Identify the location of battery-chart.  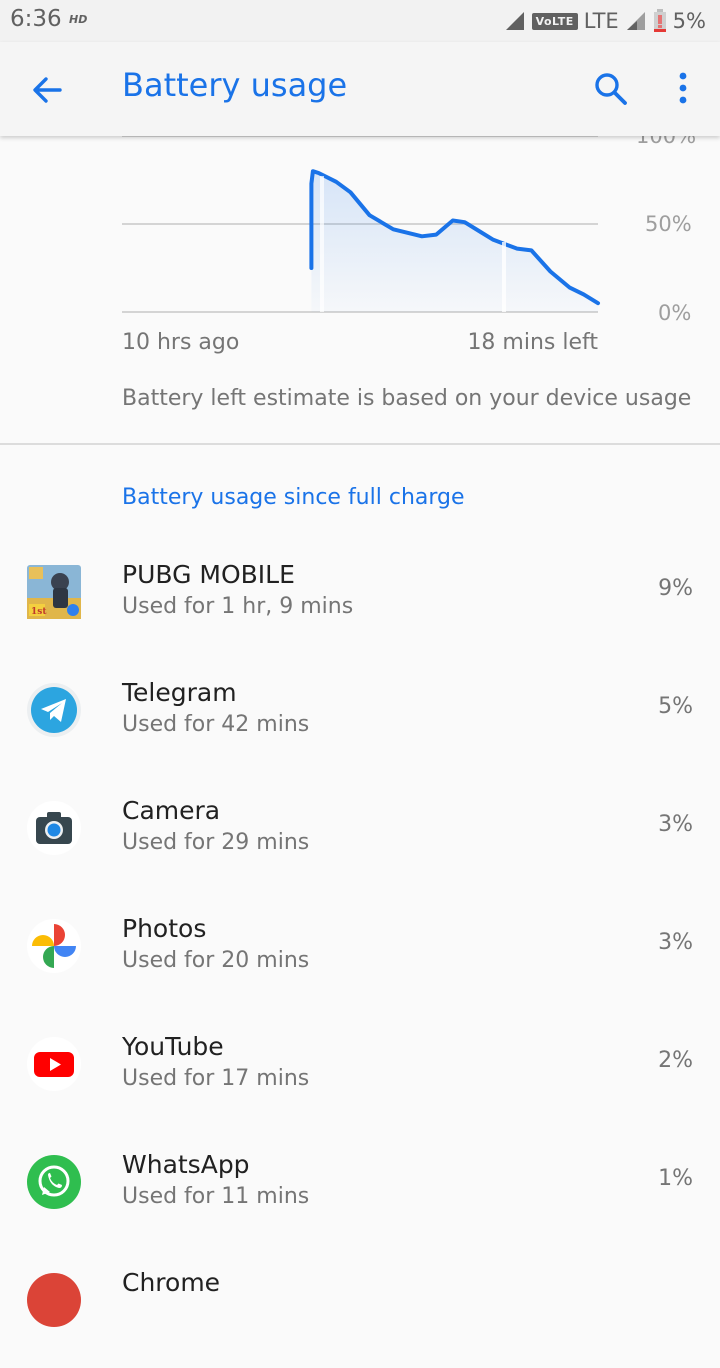
(361, 224).